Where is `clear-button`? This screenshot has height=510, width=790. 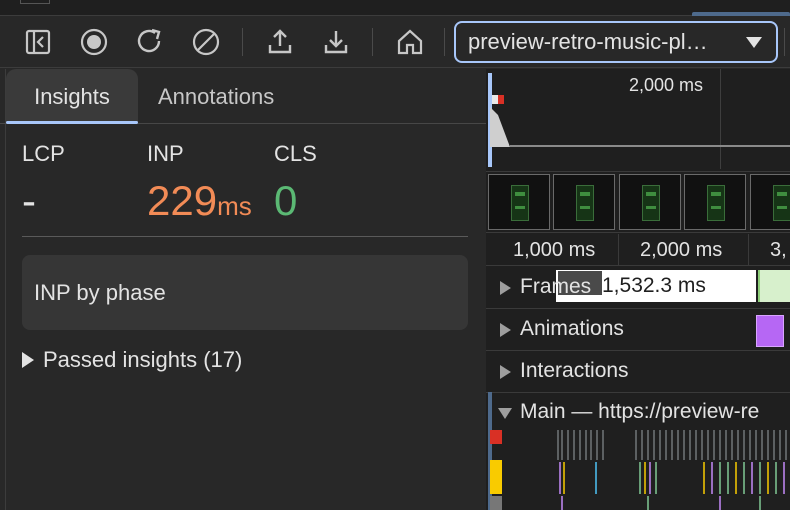
clear-button is located at coordinates (206, 42).